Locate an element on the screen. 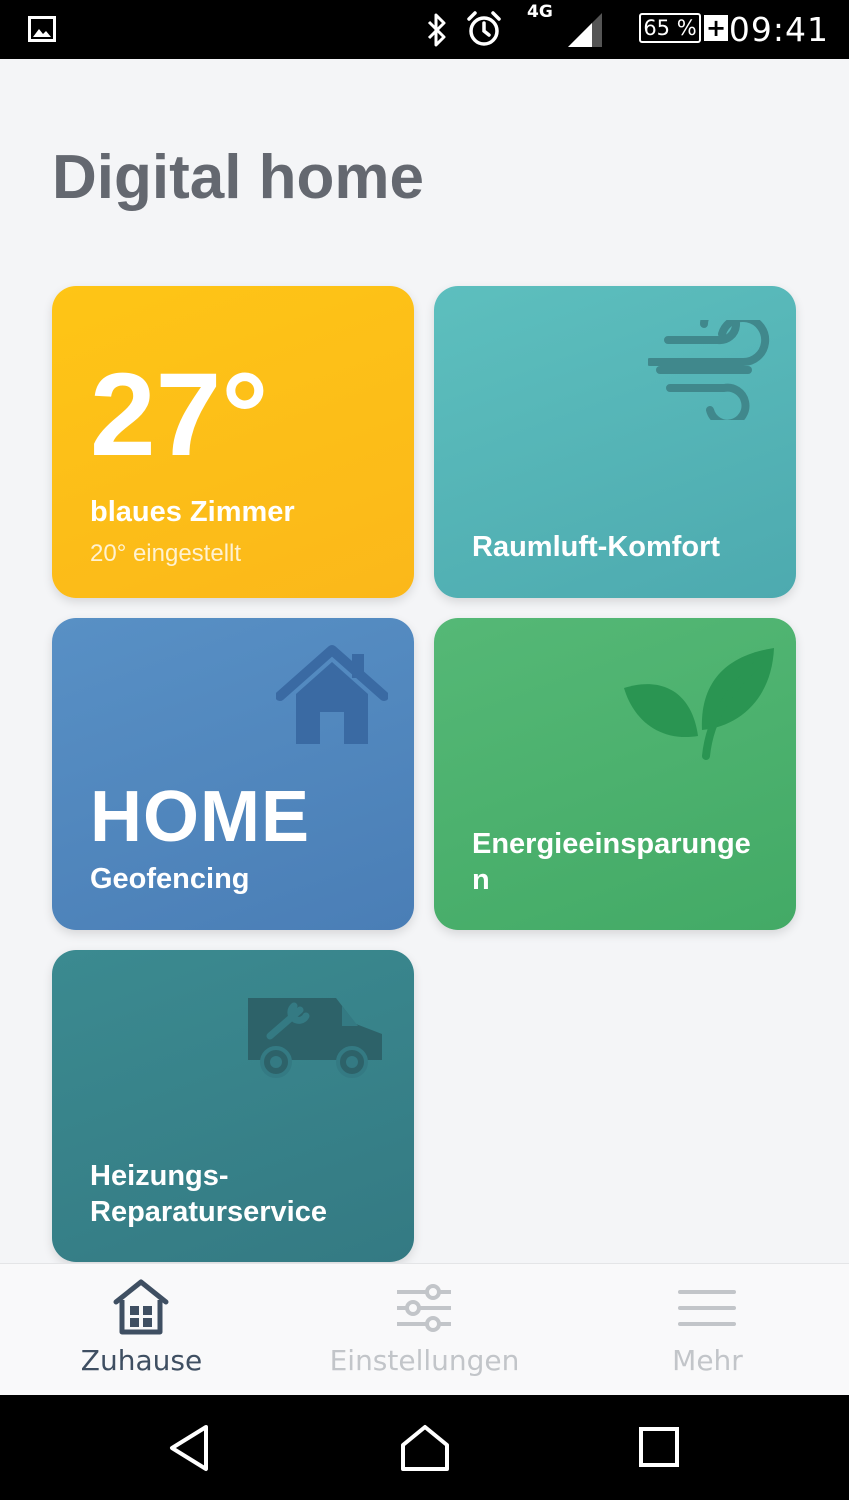 Image resolution: width=849 pixels, height=1500 pixels. battery-level: 65 % is located at coordinates (670, 28).